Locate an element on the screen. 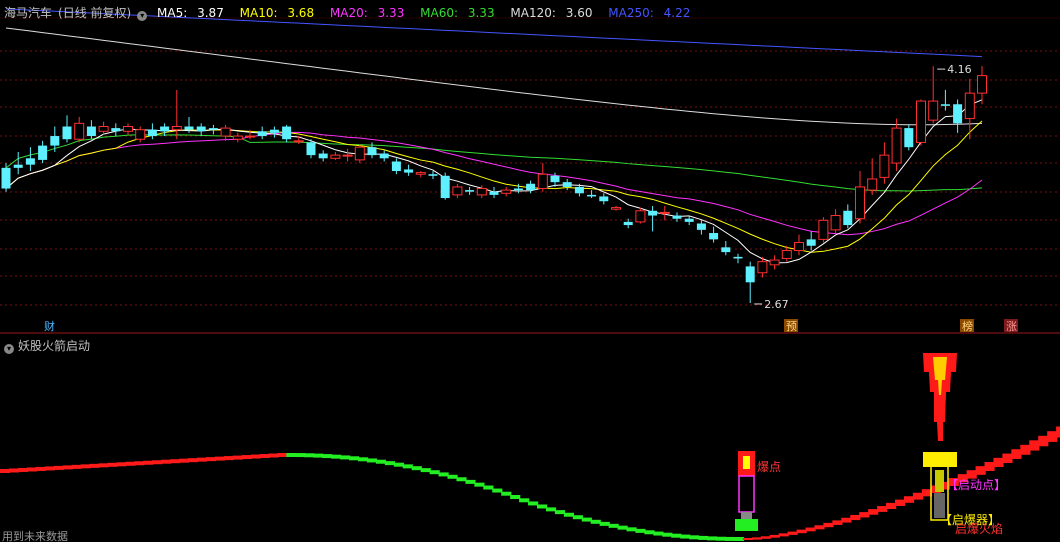  marker-bang: 榜 is located at coordinates (967, 326).